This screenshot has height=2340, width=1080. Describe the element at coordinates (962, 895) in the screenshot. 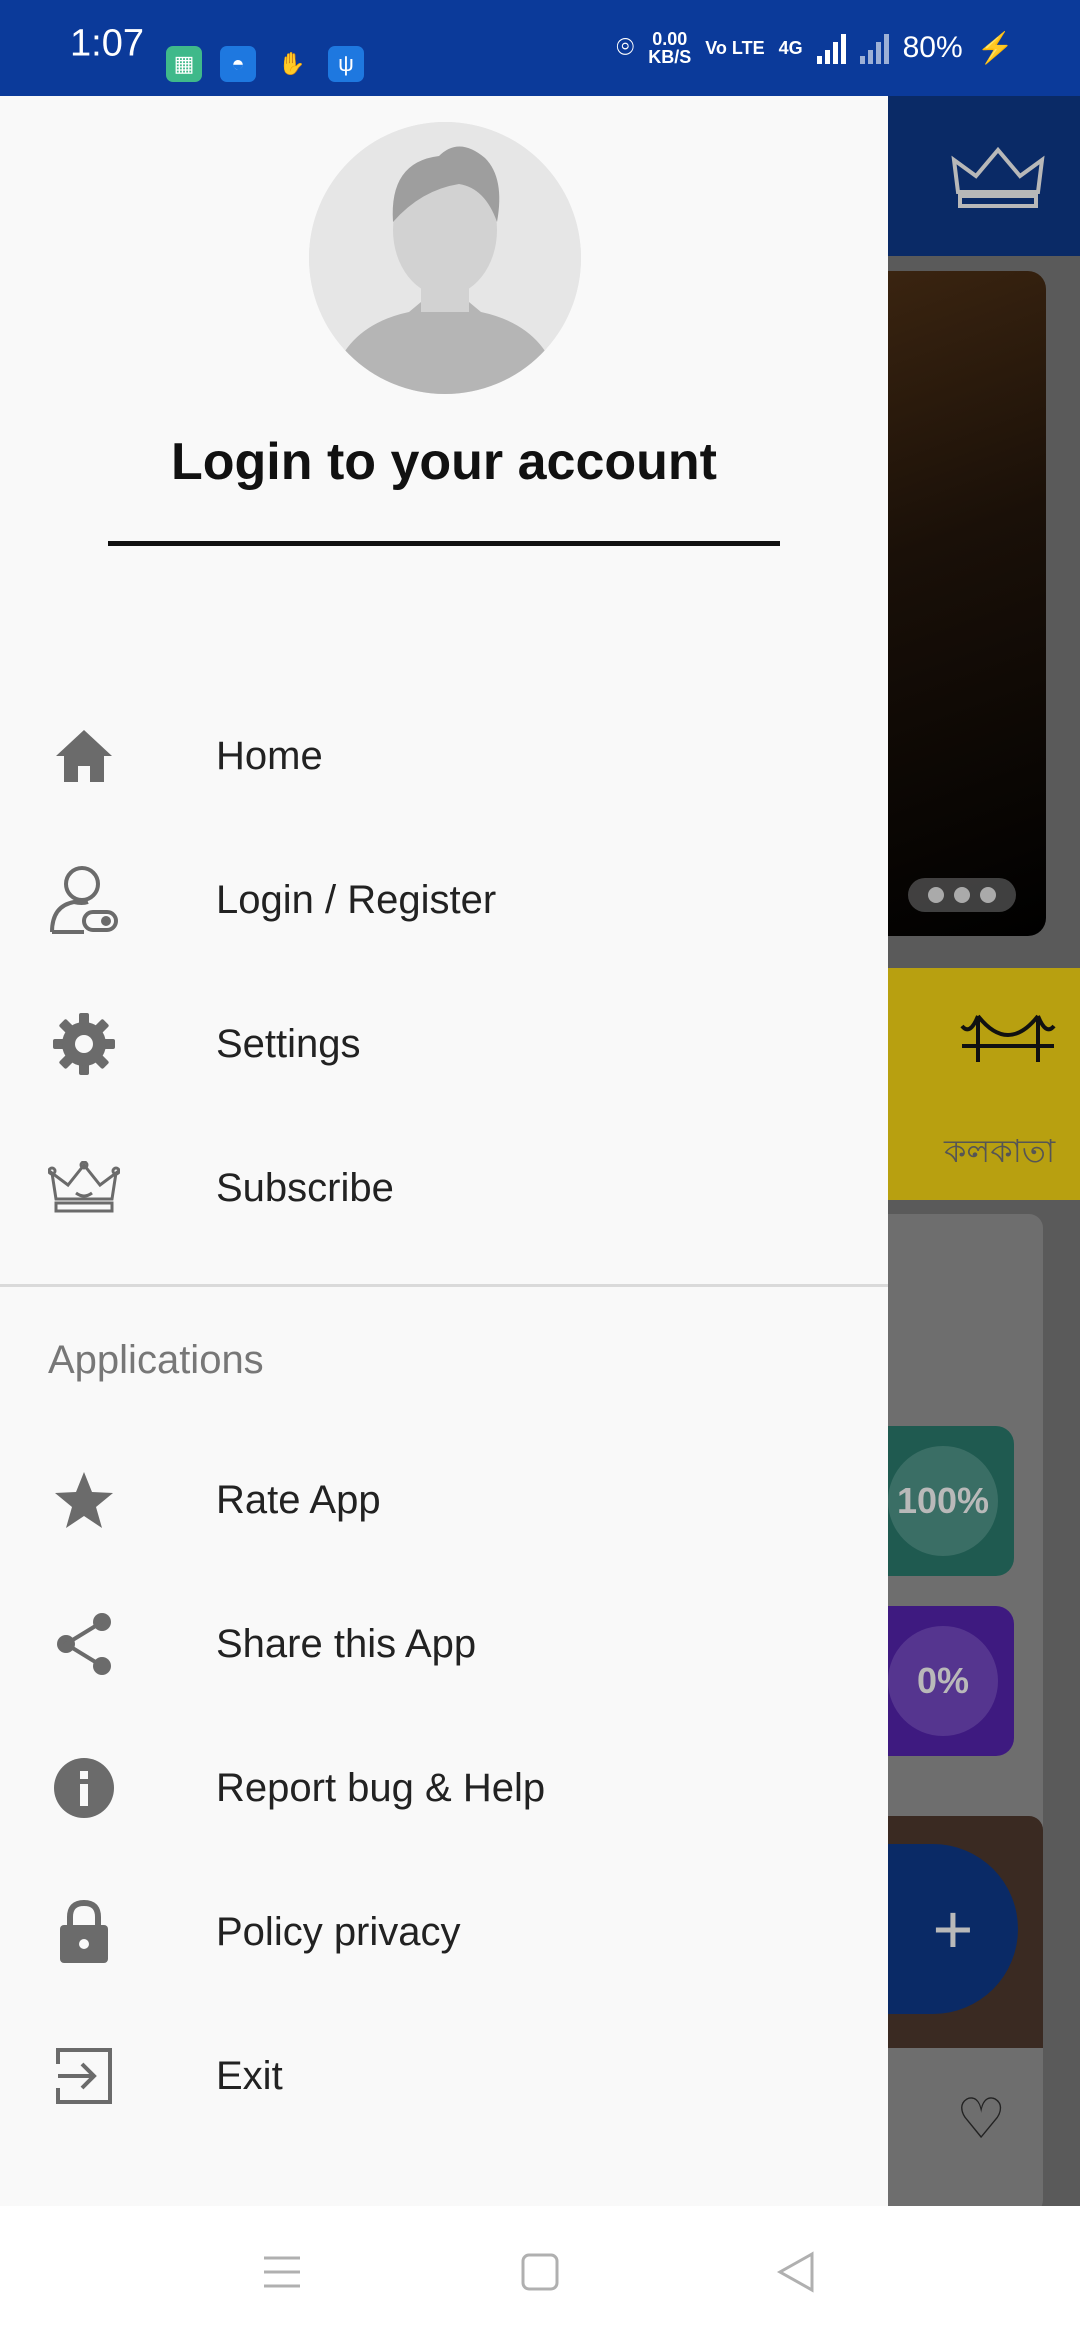

I see `bg-carousel-dots` at that location.